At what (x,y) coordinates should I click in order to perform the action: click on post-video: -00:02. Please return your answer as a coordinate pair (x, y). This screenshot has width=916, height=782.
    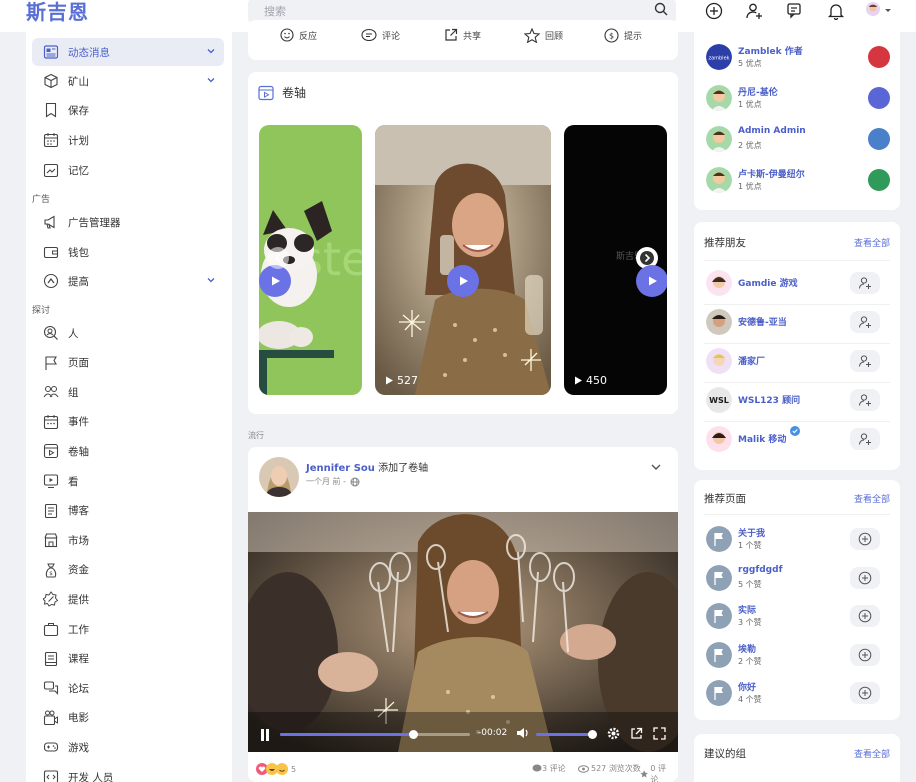
    Looking at the image, I should click on (463, 632).